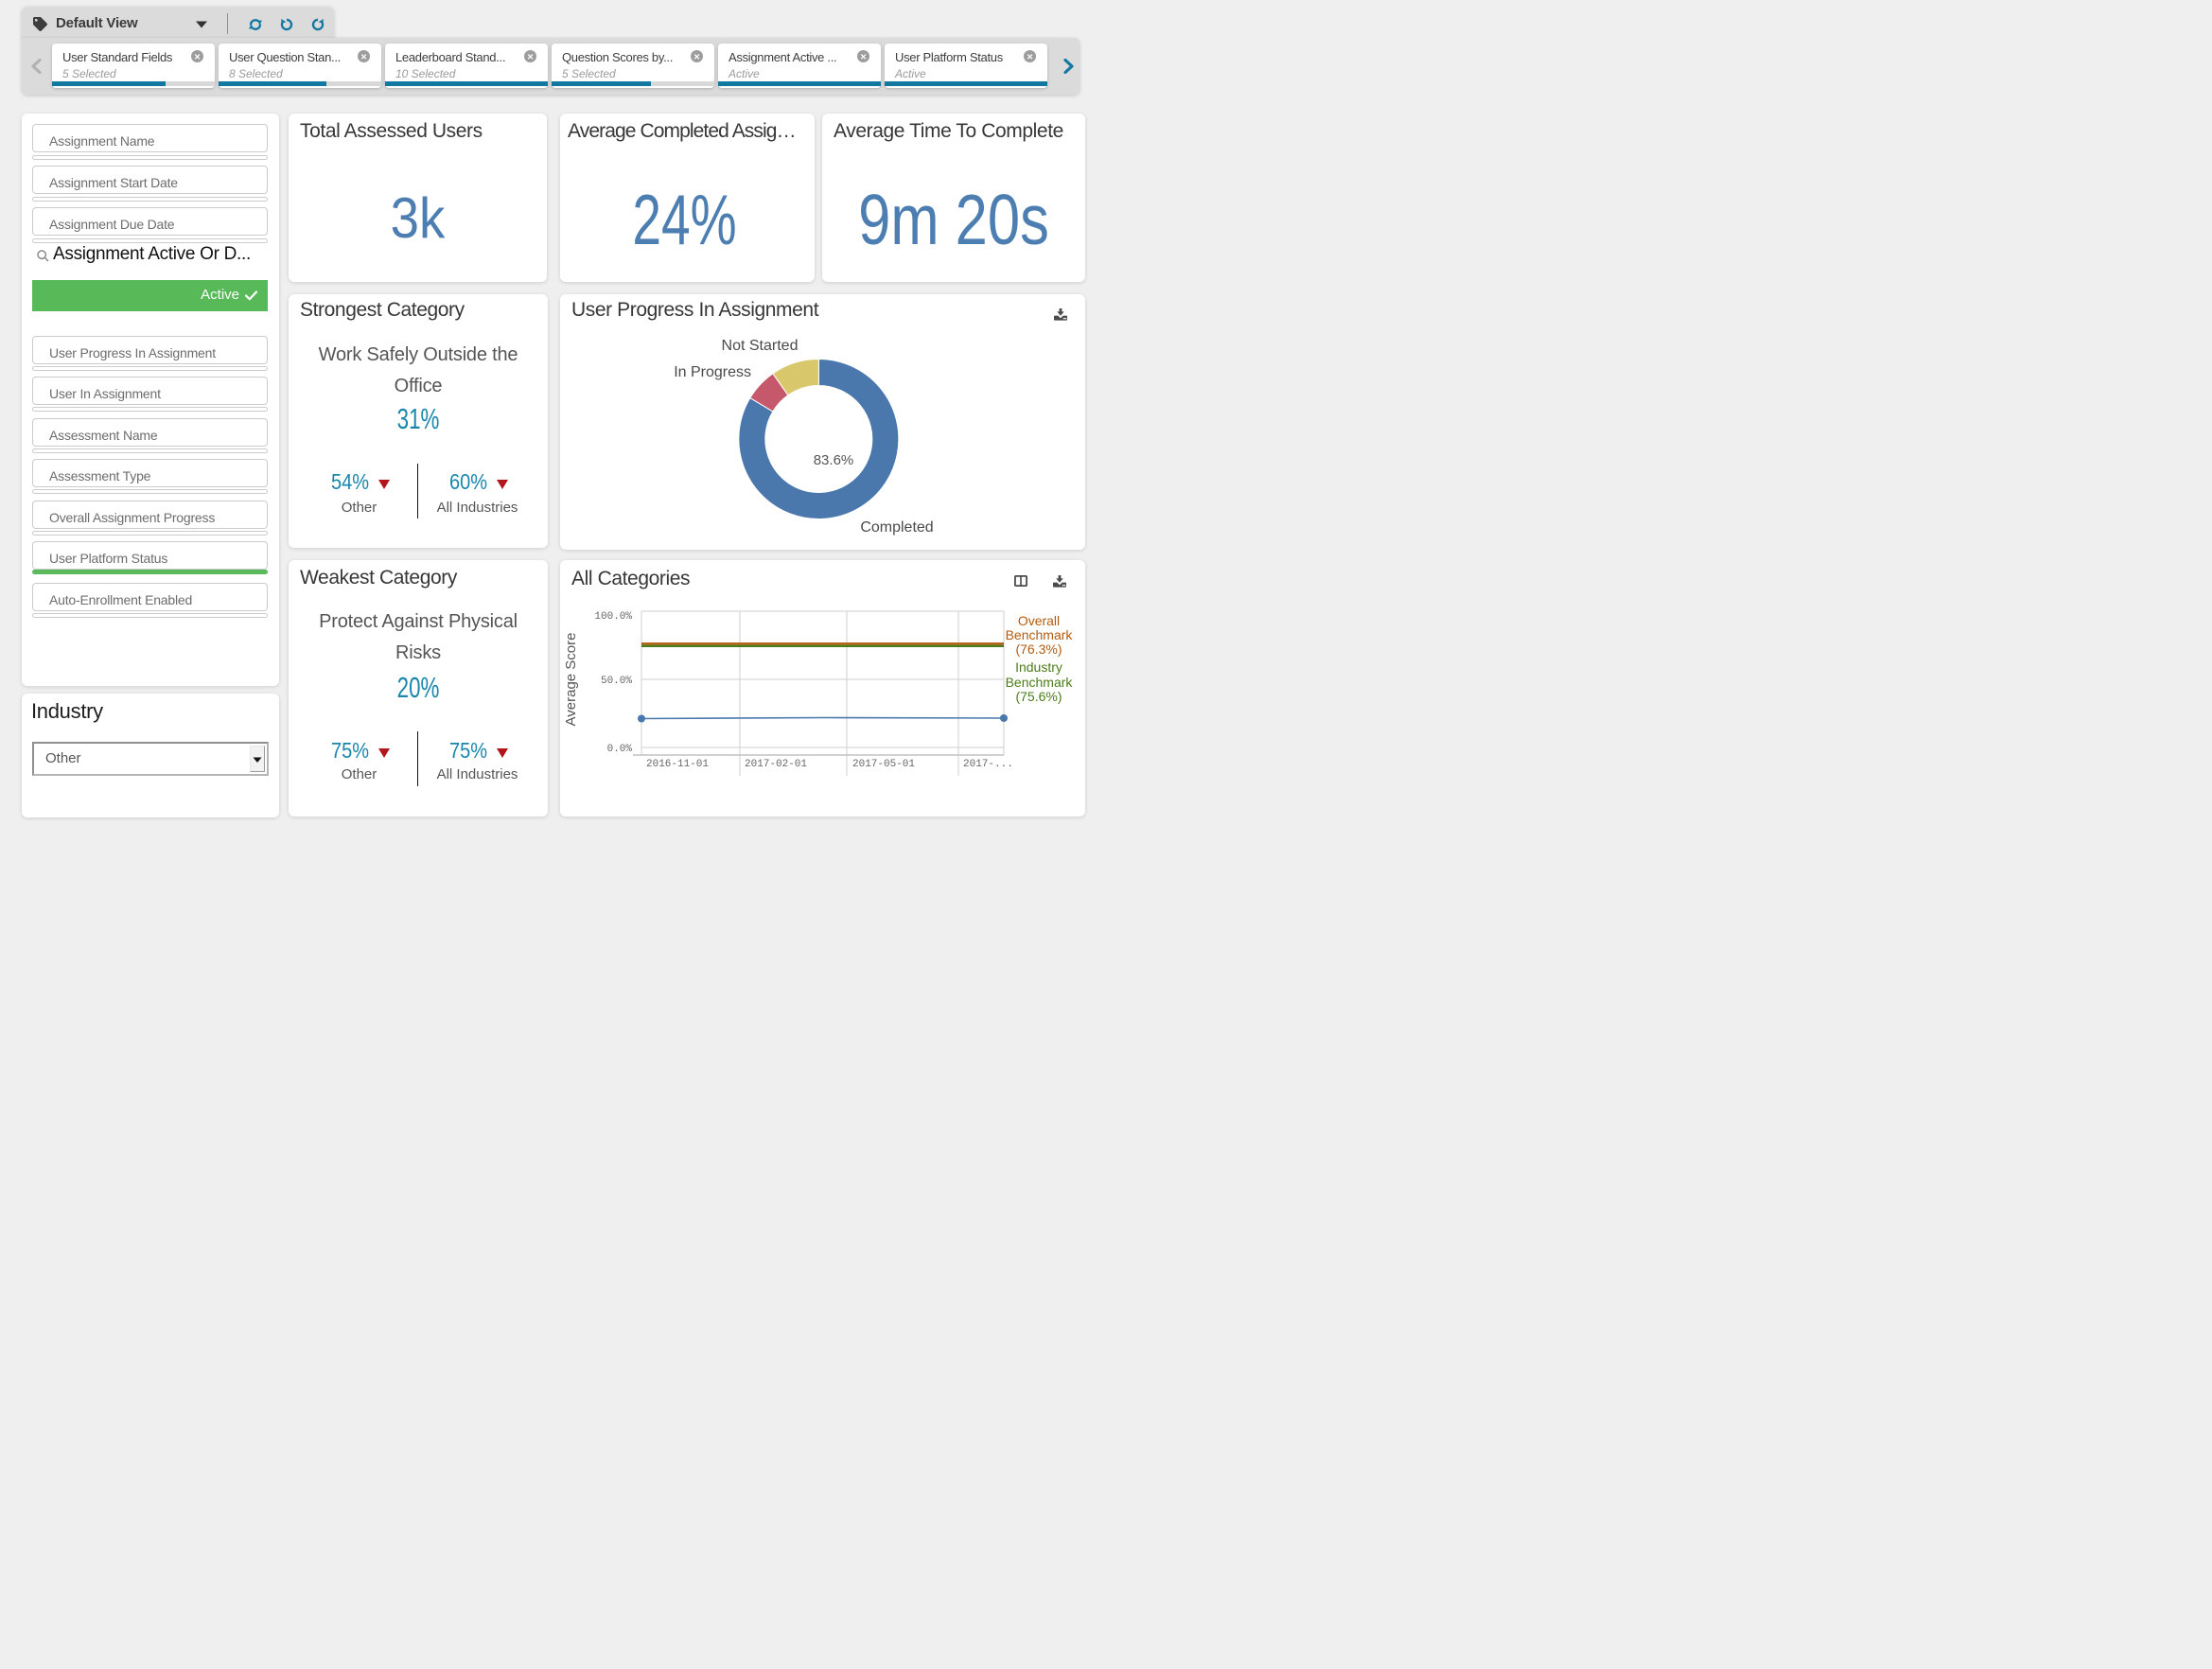 This screenshot has width=2212, height=1669. I want to click on svg-text: Not Started, so click(761, 346).